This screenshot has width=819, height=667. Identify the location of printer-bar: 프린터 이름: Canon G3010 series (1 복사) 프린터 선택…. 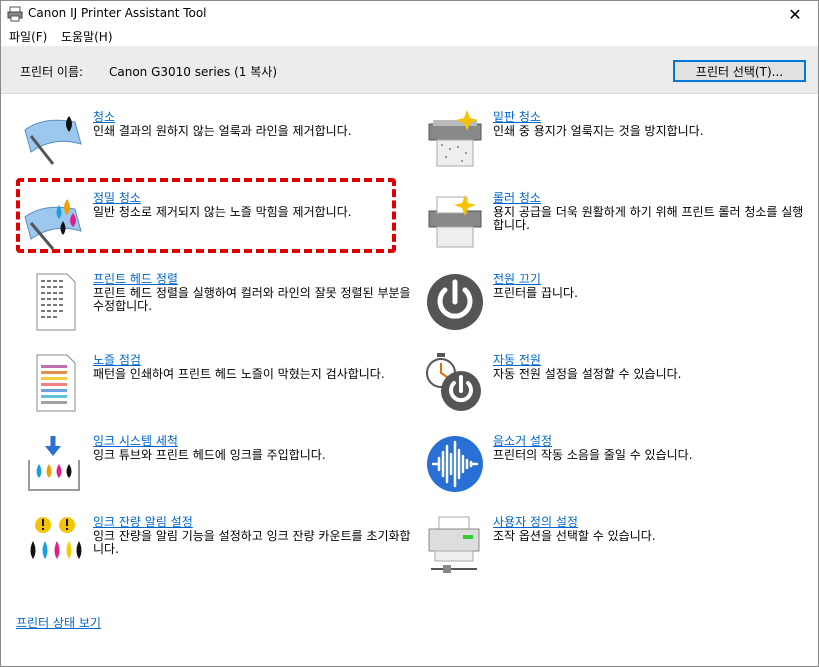
(409, 70).